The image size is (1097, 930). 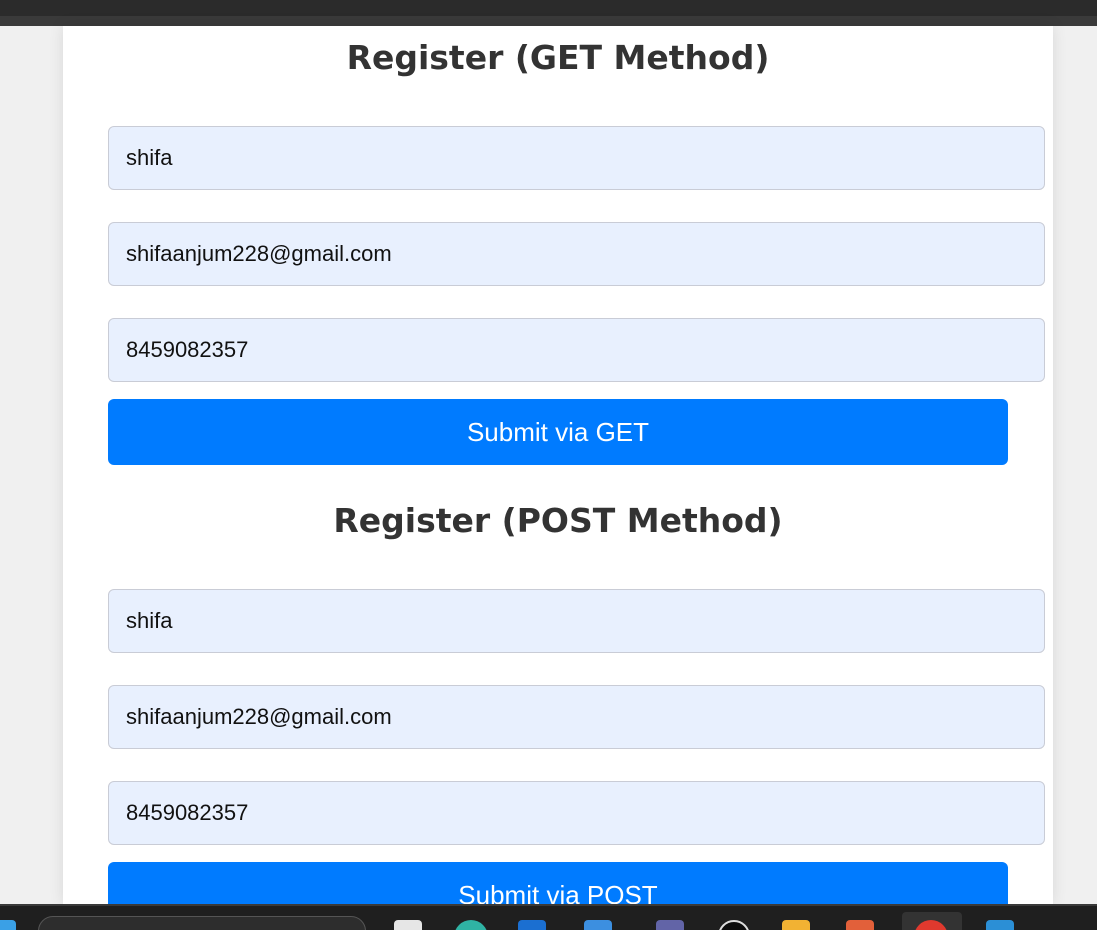 I want to click on github-icon, so click(x=734, y=925).